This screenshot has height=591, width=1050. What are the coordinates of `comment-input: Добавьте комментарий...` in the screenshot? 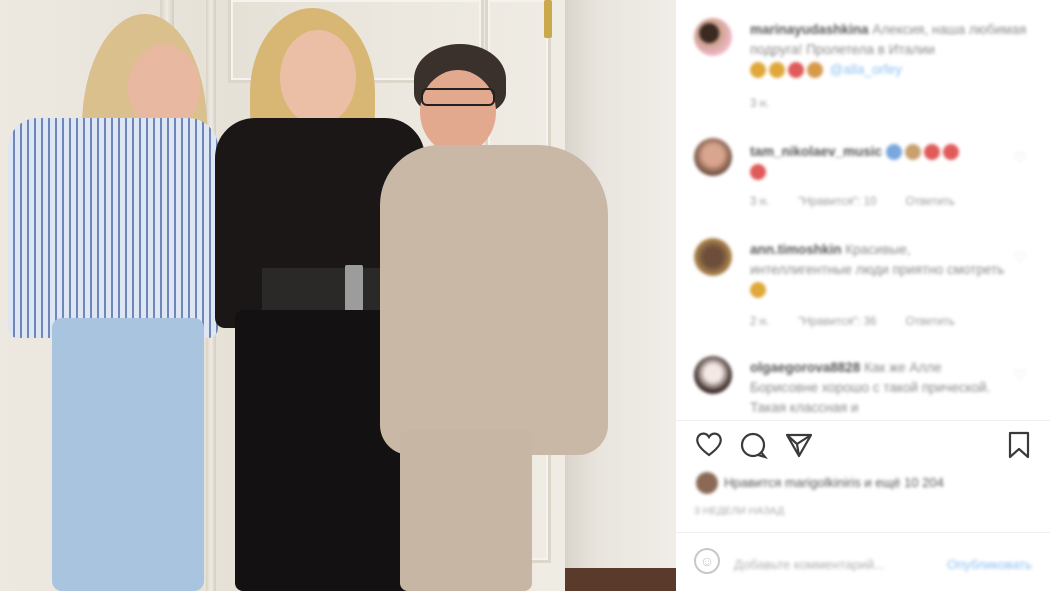 It's located at (809, 564).